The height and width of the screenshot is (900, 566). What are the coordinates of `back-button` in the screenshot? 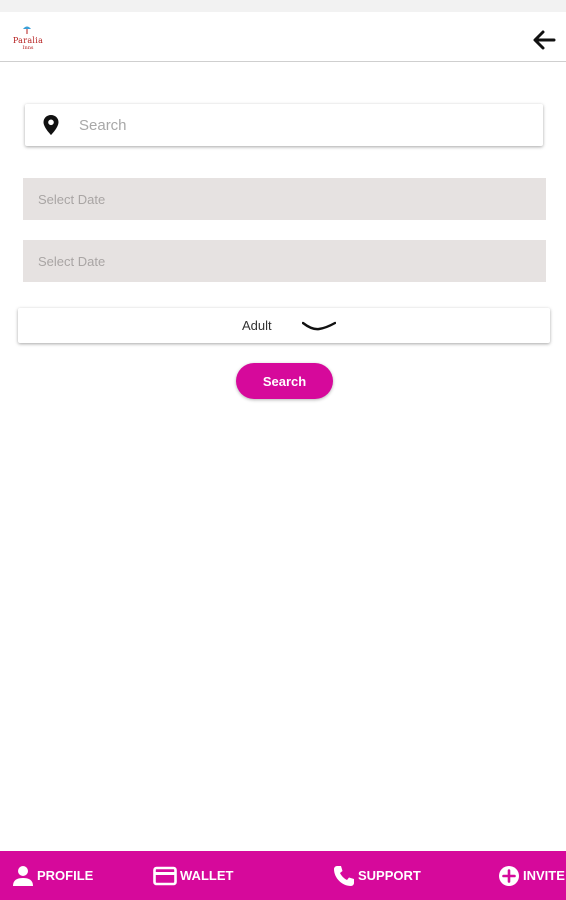 It's located at (544, 40).